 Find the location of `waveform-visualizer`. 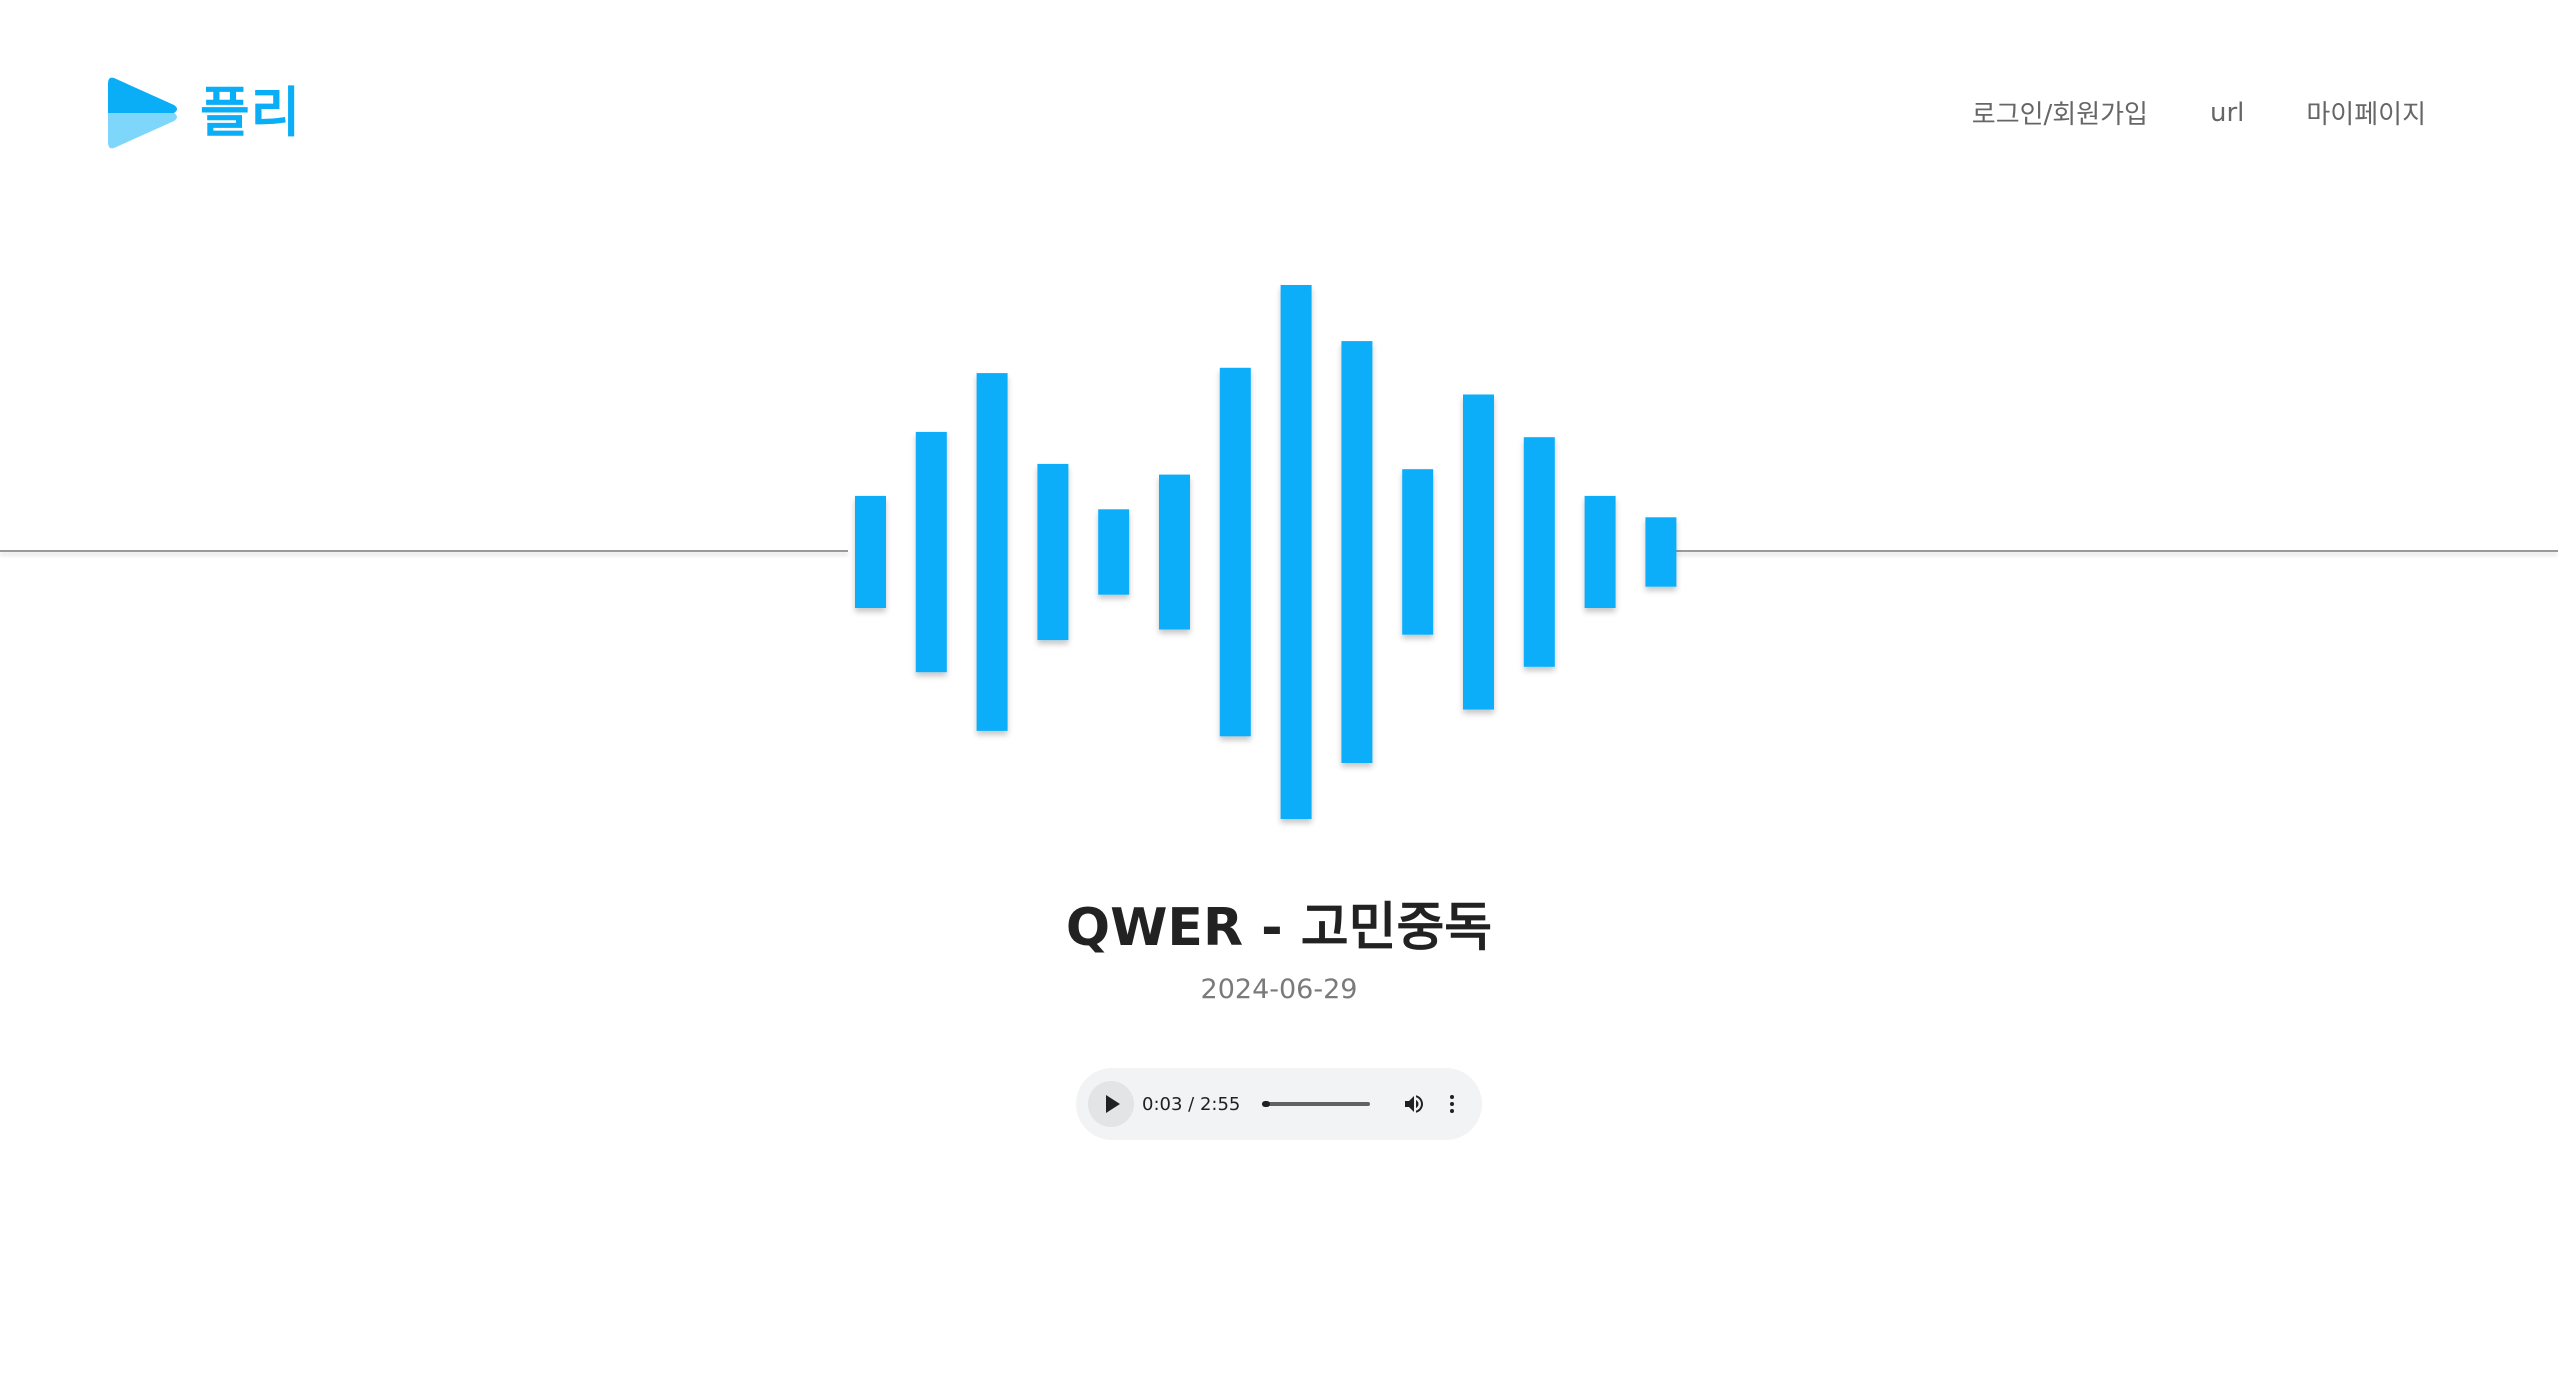

waveform-visualizer is located at coordinates (1266, 552).